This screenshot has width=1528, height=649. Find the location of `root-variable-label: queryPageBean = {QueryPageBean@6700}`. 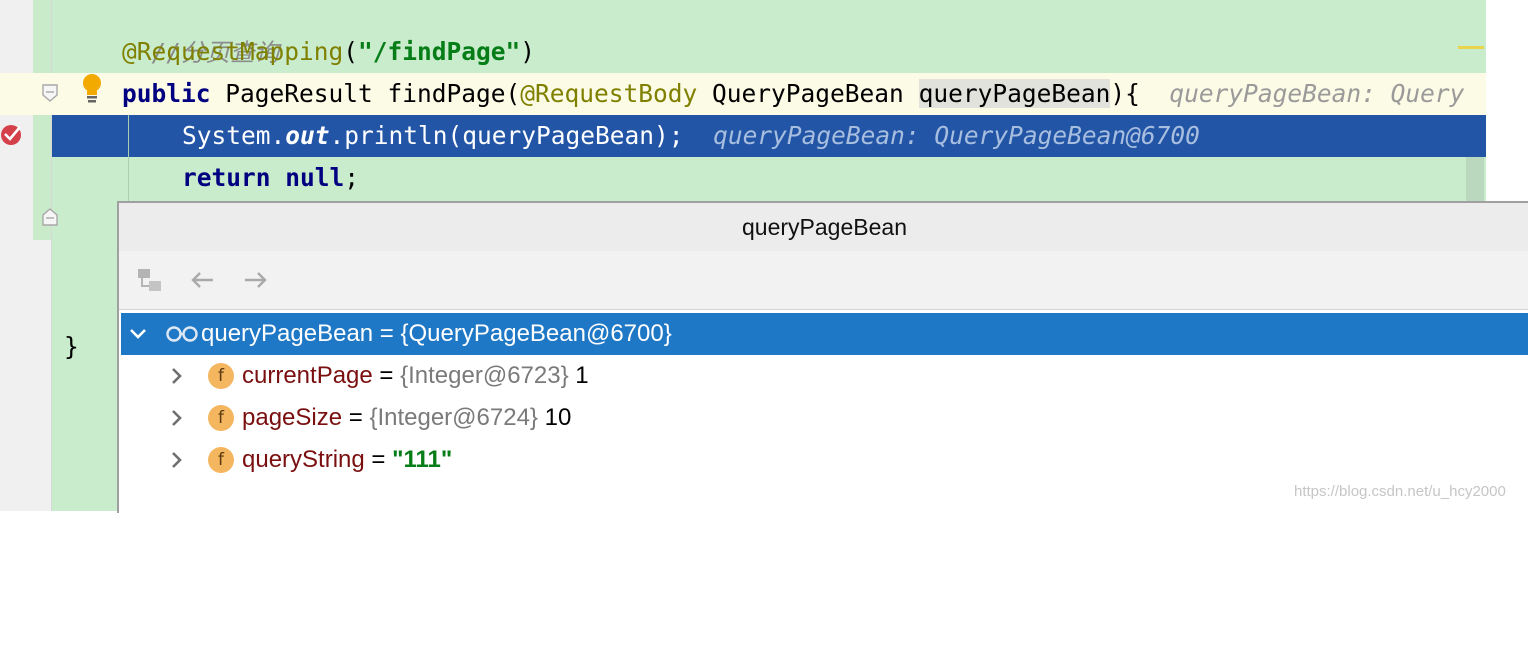

root-variable-label: queryPageBean = {QueryPageBean@6700} is located at coordinates (436, 333).